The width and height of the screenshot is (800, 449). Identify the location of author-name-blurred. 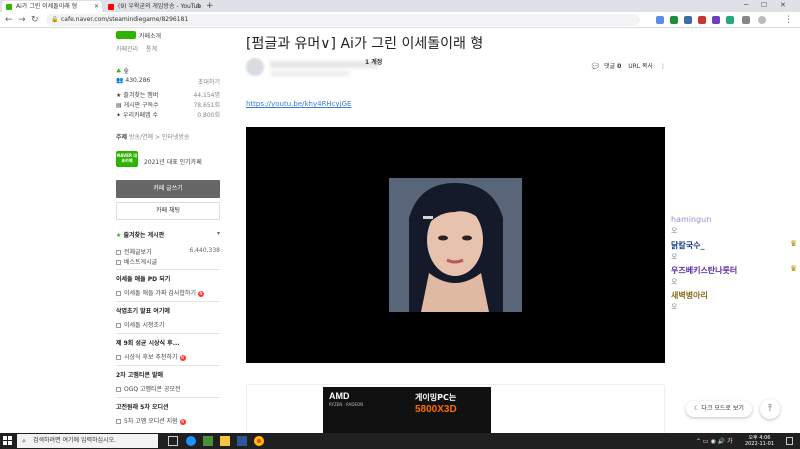
(324, 64).